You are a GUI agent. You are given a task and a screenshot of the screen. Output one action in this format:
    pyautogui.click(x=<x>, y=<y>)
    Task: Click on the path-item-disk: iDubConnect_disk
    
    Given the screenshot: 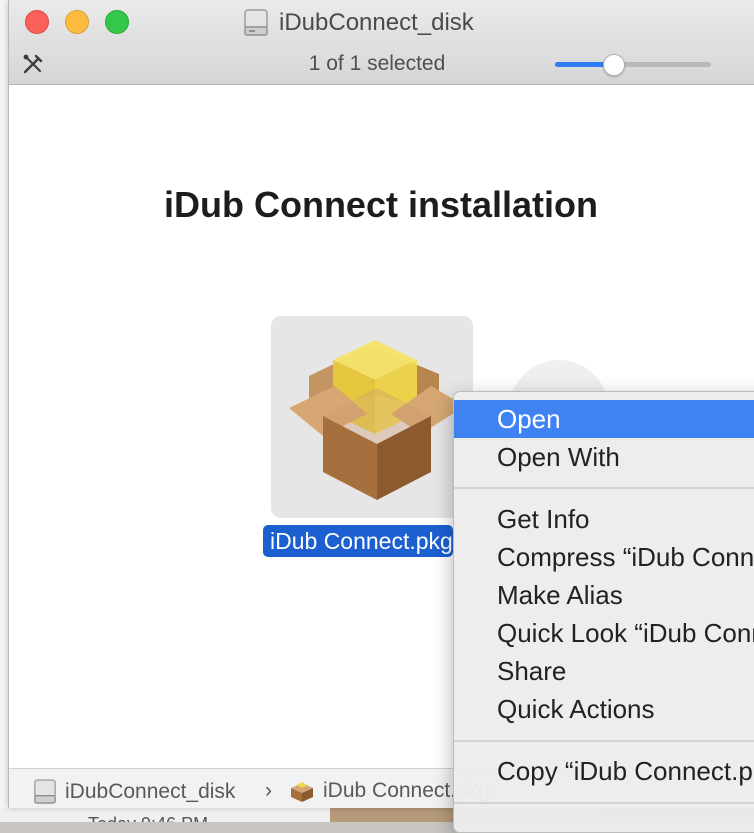 What is the action you would take?
    pyautogui.click(x=134, y=792)
    